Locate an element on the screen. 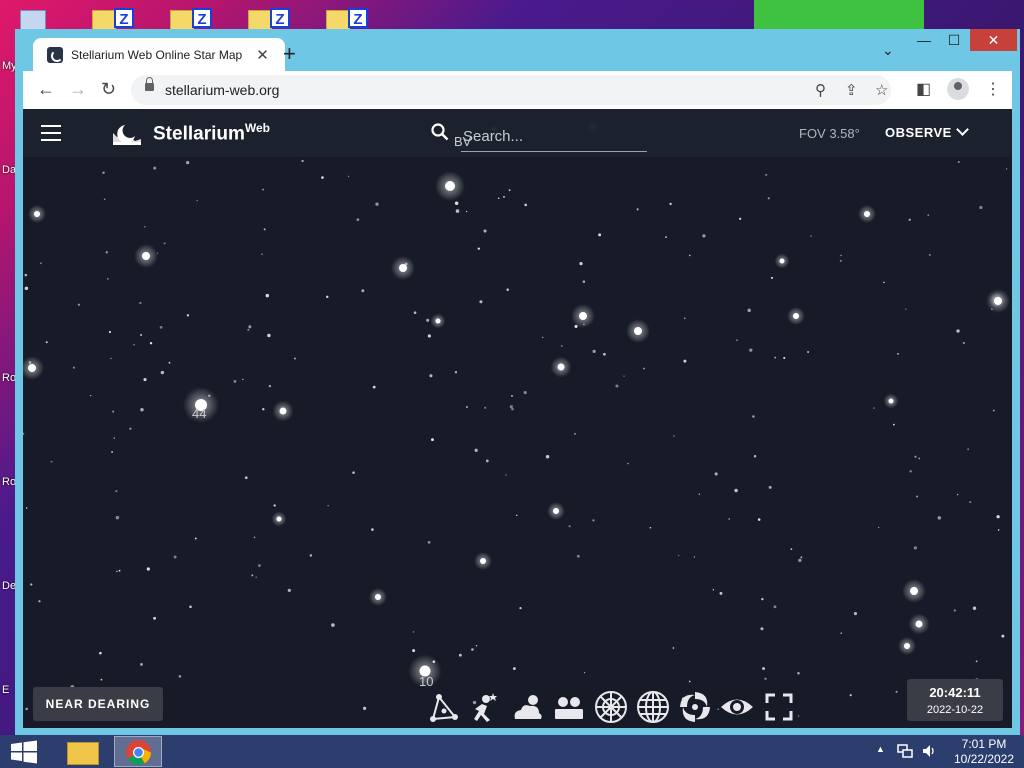 The image size is (1024, 768). tab-close-icon: ✕ is located at coordinates (262, 55).